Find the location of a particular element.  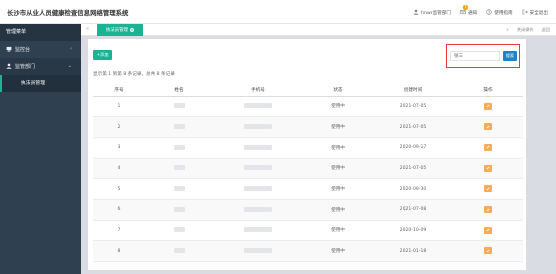

notify-label: 通知 is located at coordinates (473, 13).